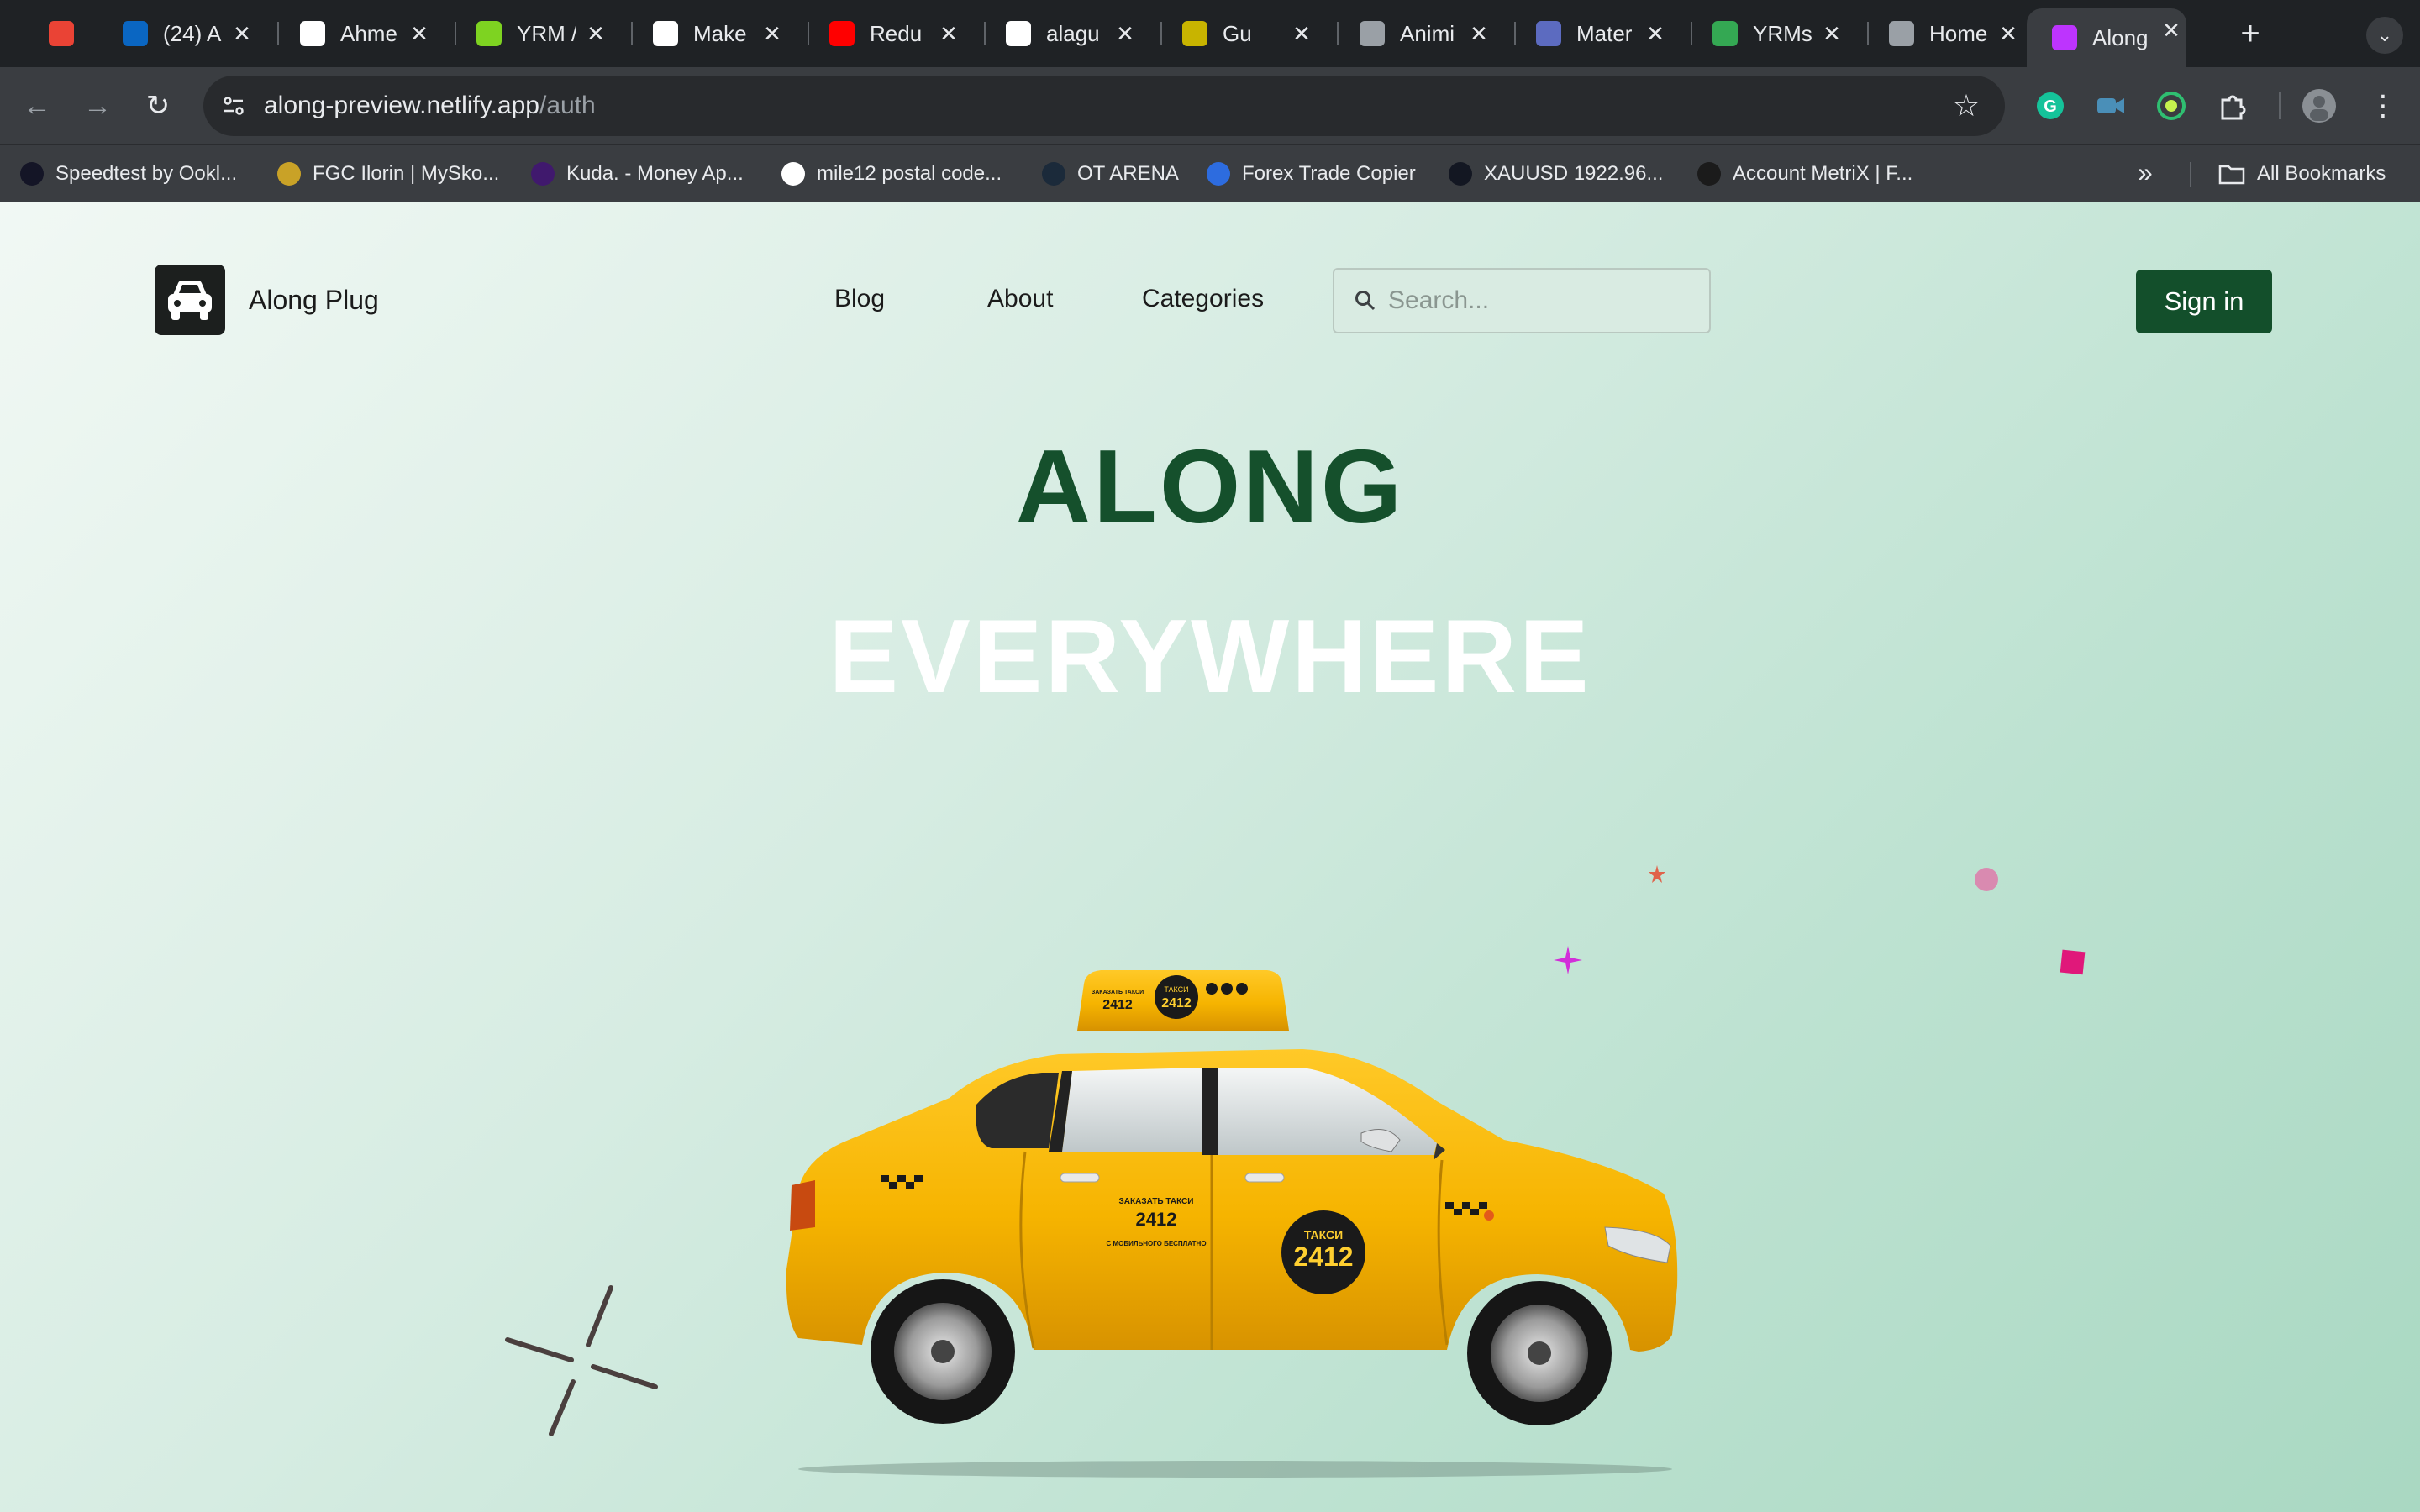  What do you see at coordinates (897, 33) in the screenshot?
I see `browser-tab: Redu ✕` at bounding box center [897, 33].